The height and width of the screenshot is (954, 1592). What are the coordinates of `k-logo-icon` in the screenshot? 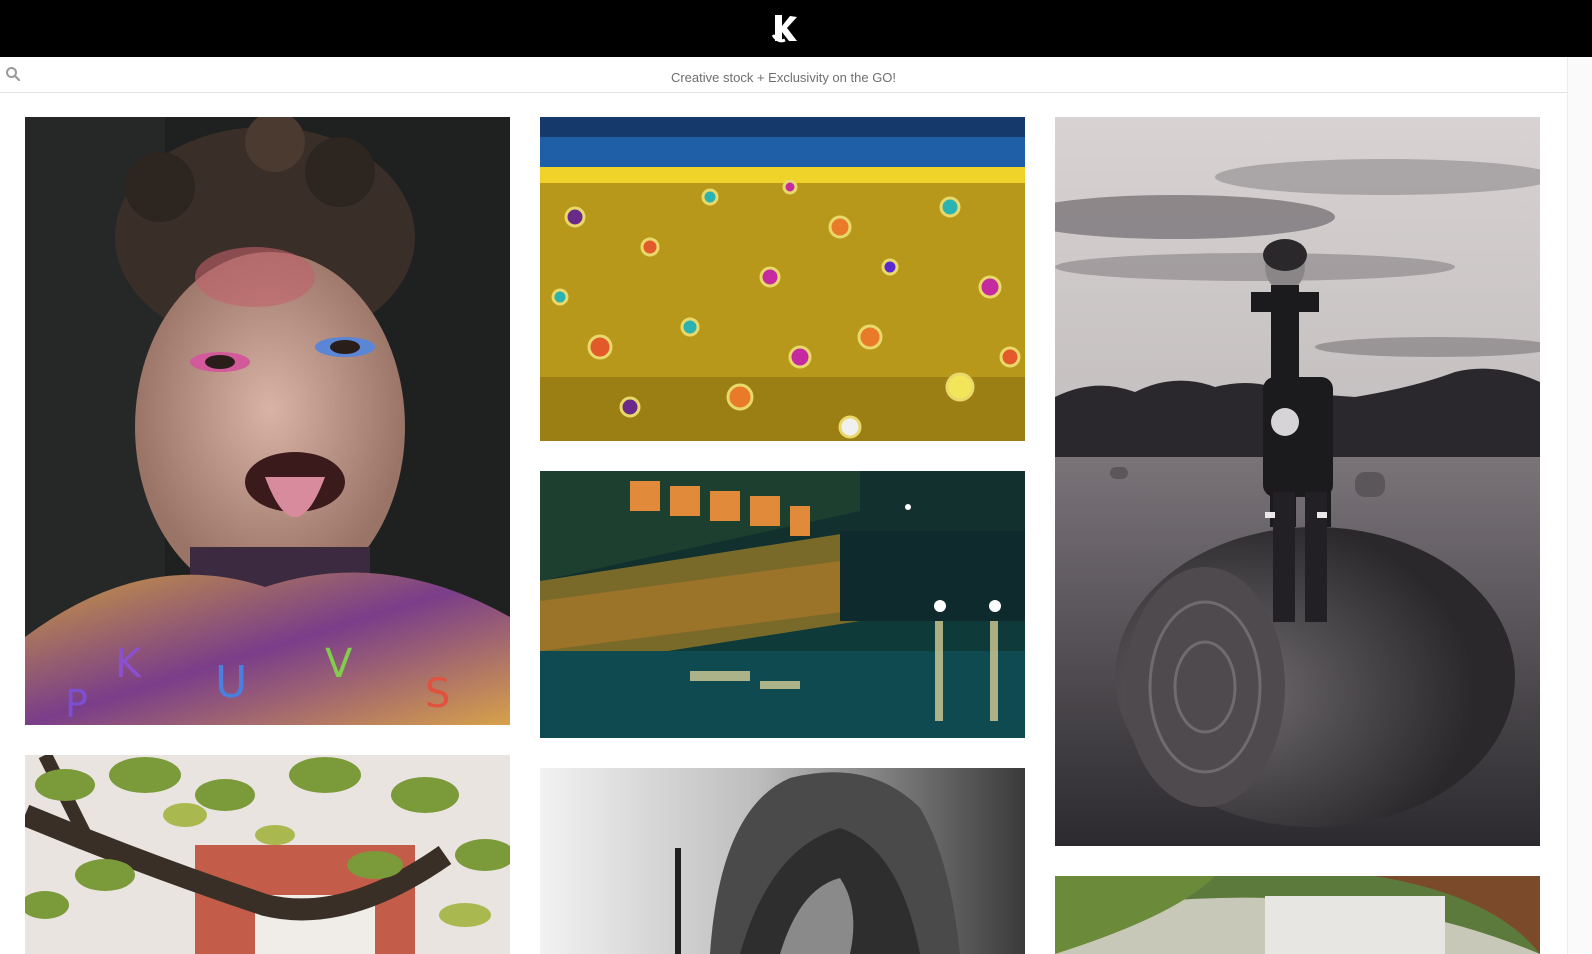 It's located at (785, 28).